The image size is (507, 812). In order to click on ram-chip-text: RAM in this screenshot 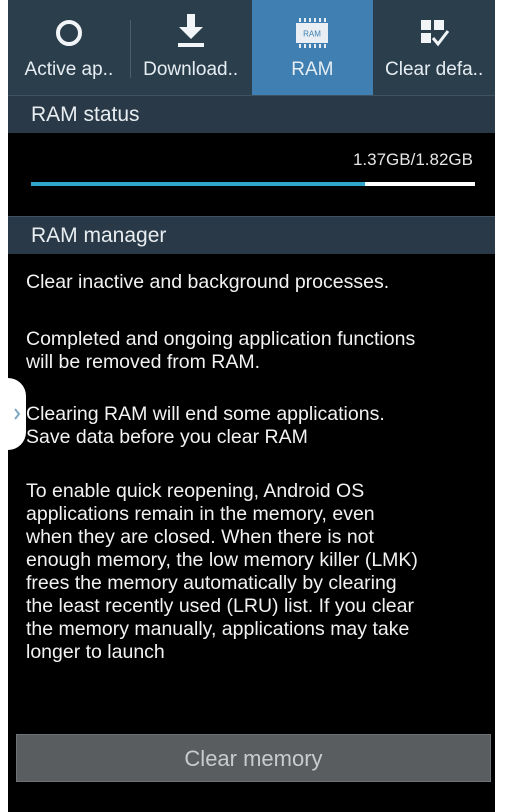, I will do `click(312, 34)`.